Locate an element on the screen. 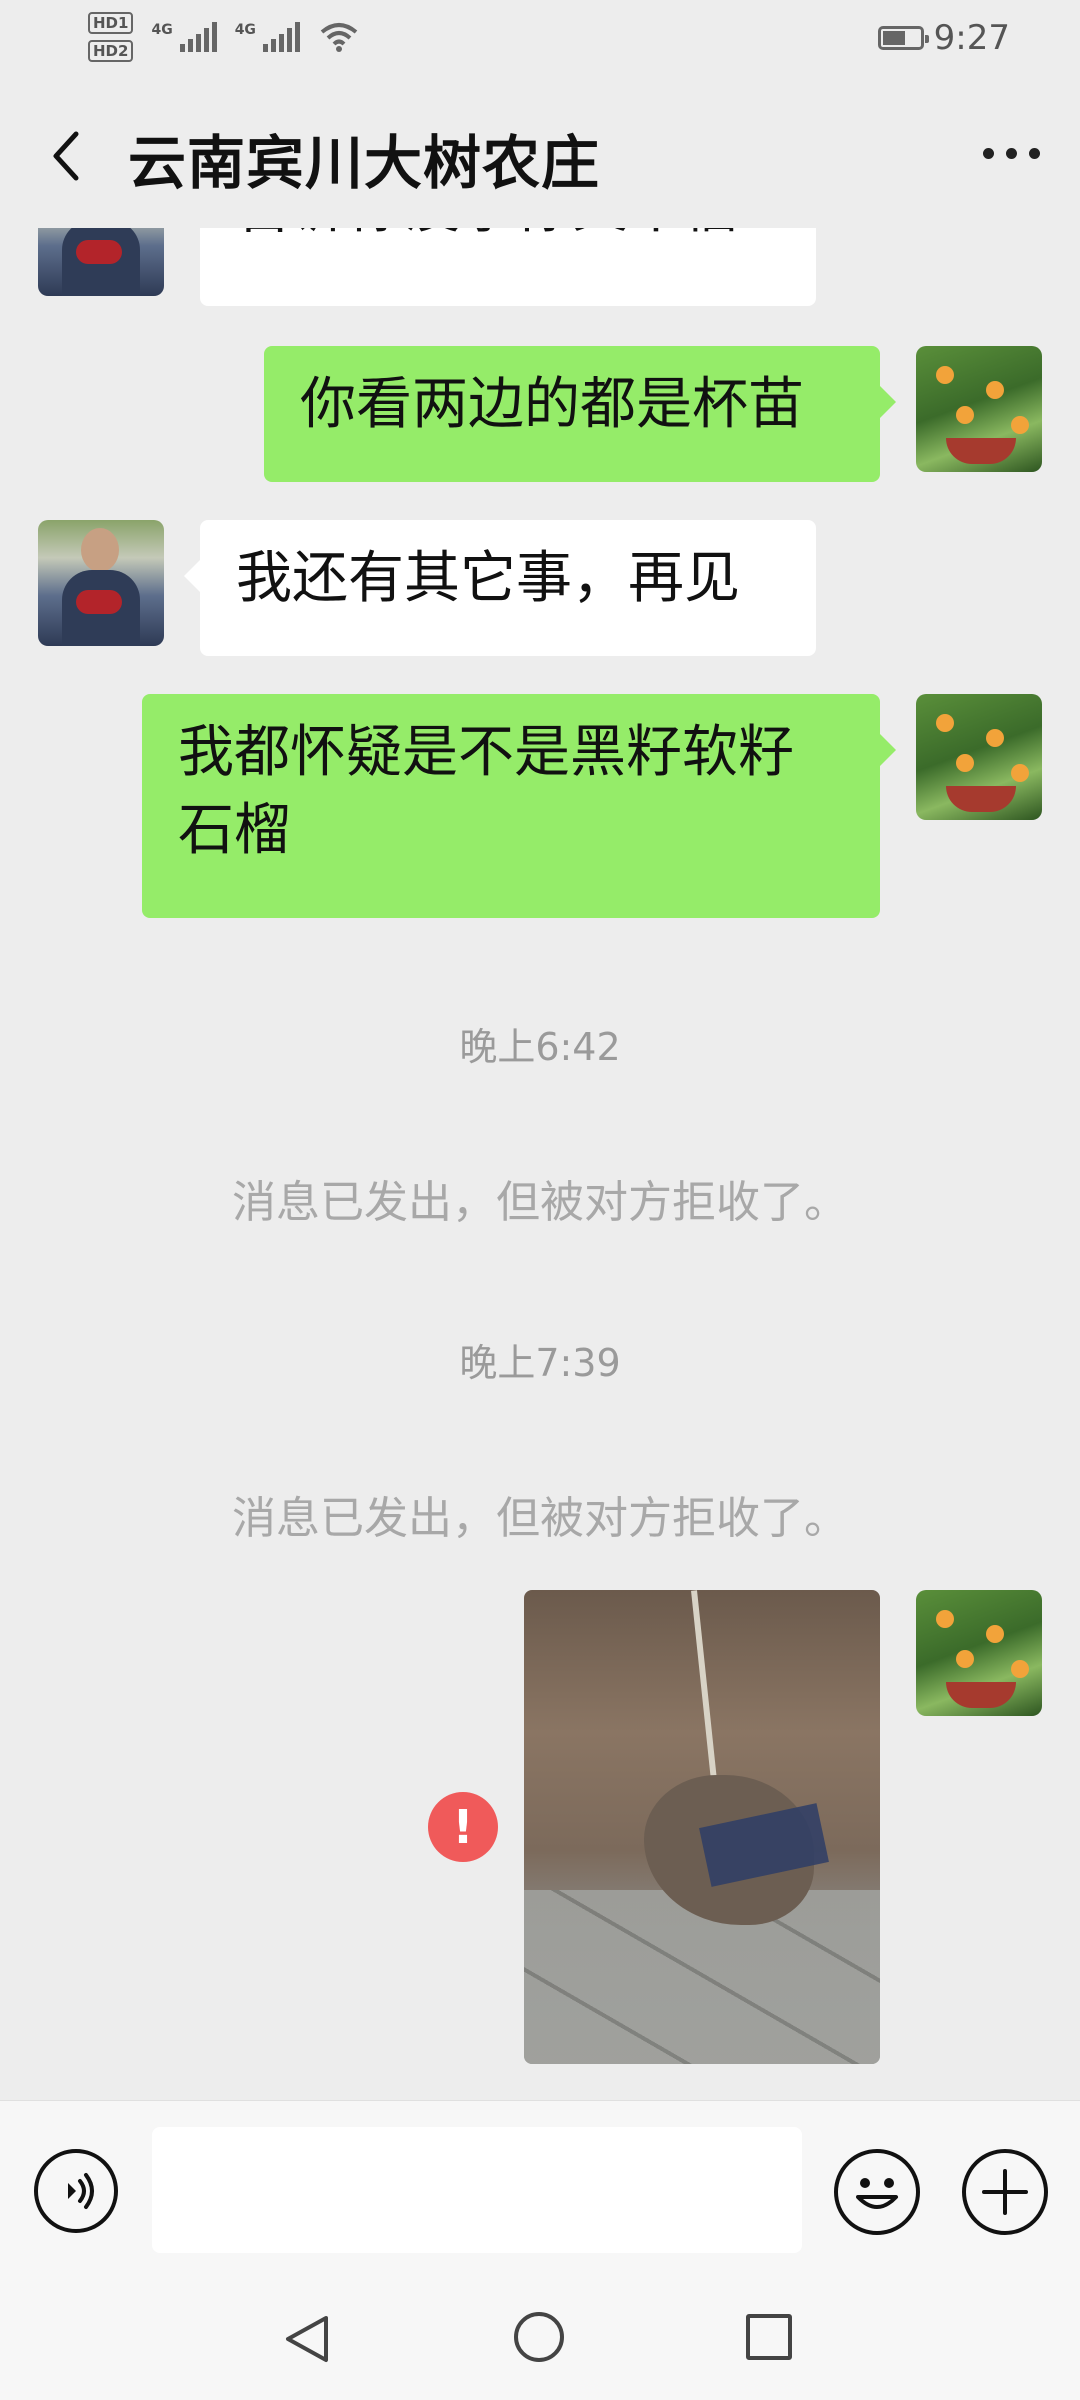 The image size is (1080, 2400). voice-icon is located at coordinates (76, 2191).